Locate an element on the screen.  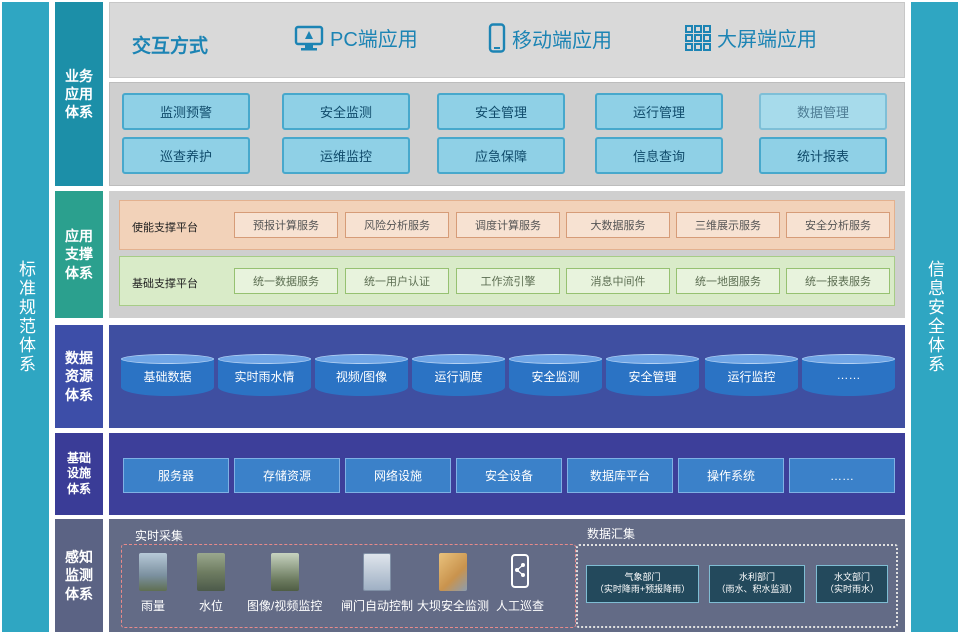
support-layer-label-box: 应用支撑体系 is located at coordinates (79, 254).